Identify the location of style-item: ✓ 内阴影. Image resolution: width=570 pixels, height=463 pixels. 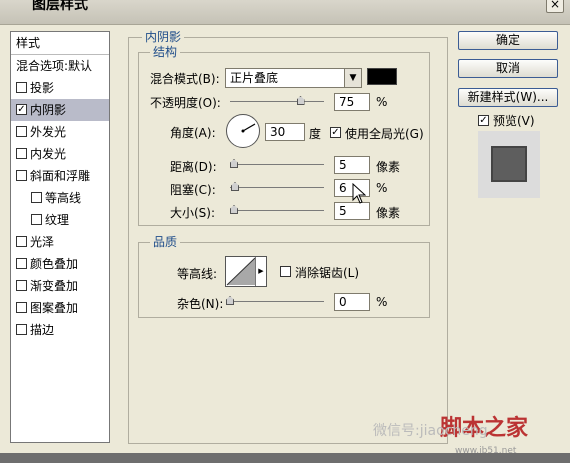
(60, 110).